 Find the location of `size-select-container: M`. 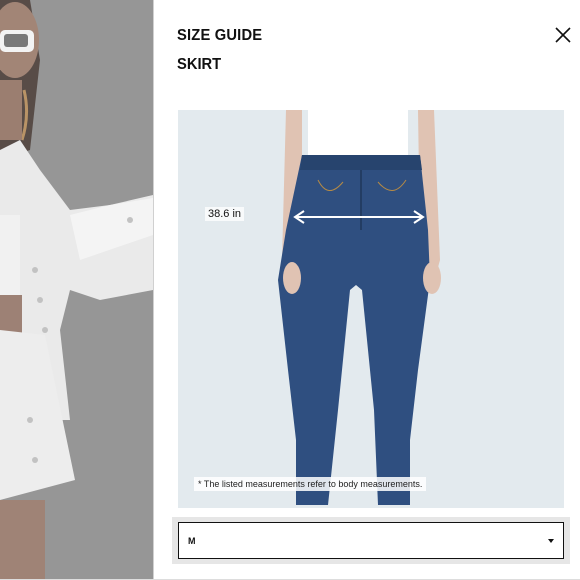

size-select-container: M is located at coordinates (371, 540).